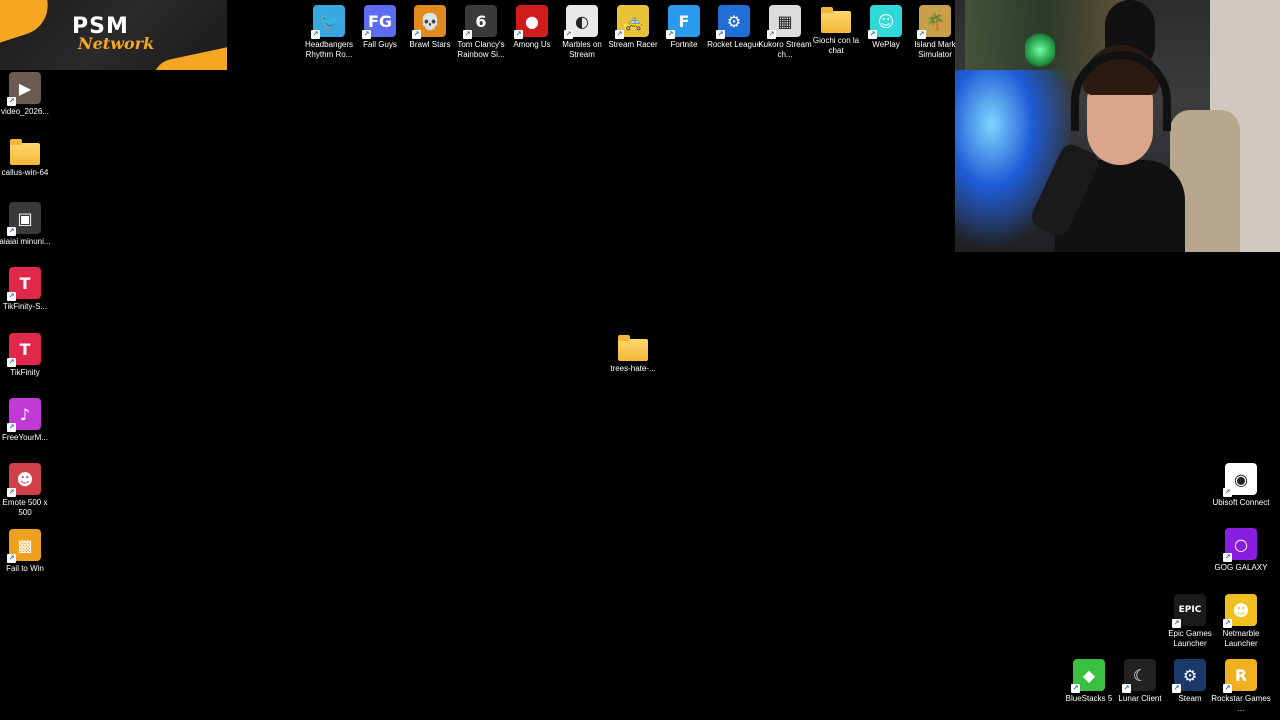 Image resolution: width=1280 pixels, height=720 pixels. Describe the element at coordinates (24, 480) in the screenshot. I see `emote-image-icon: ☻ ↗` at that location.